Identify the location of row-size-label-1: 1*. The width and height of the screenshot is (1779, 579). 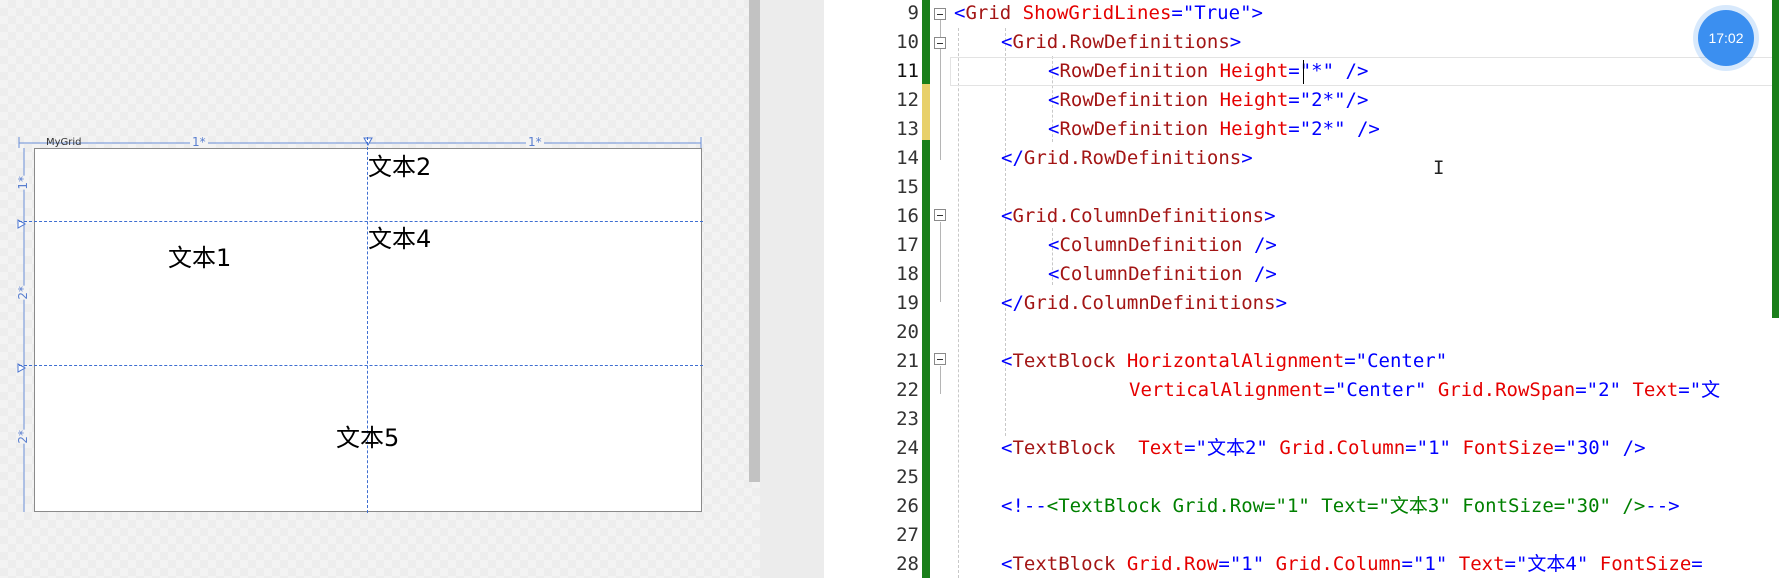
(23, 183).